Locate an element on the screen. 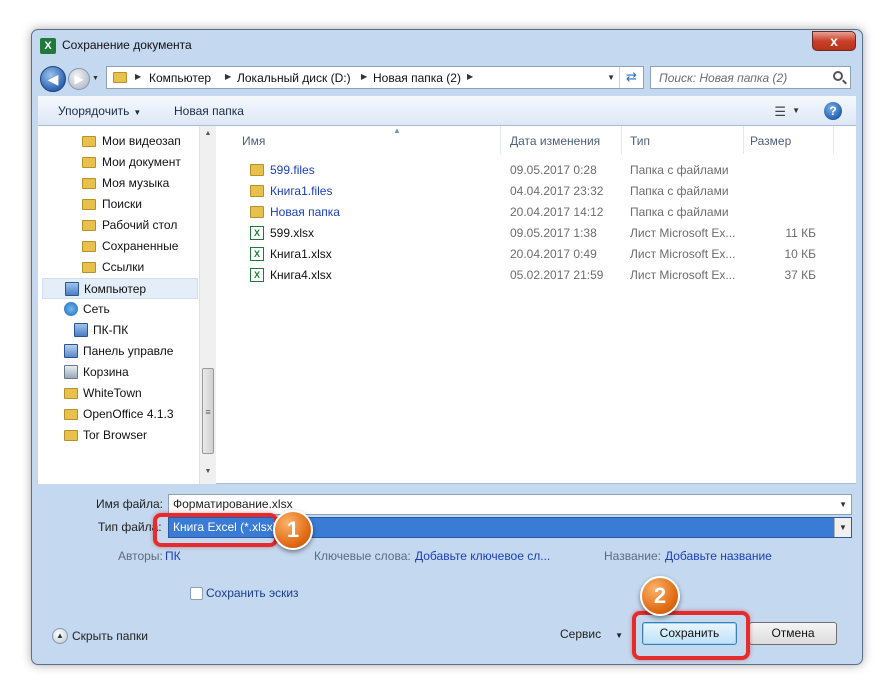  search-icon is located at coordinates (838, 76).